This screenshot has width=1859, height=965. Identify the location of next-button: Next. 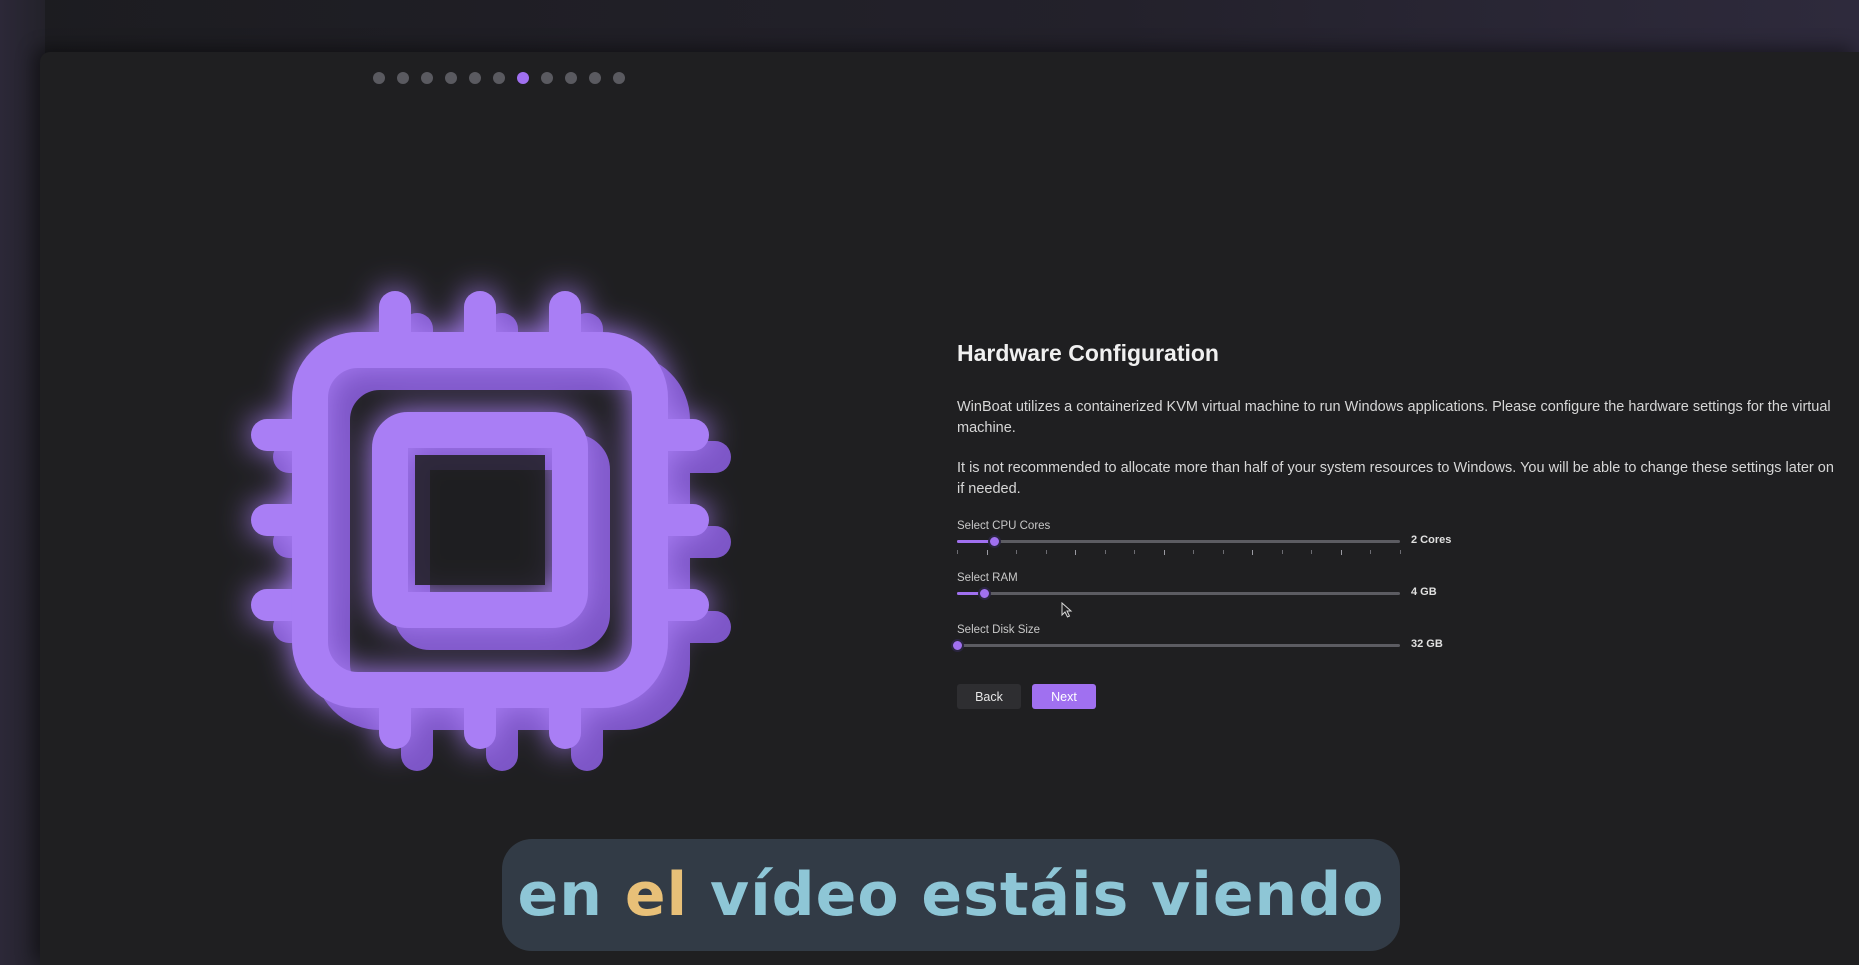
(1064, 696).